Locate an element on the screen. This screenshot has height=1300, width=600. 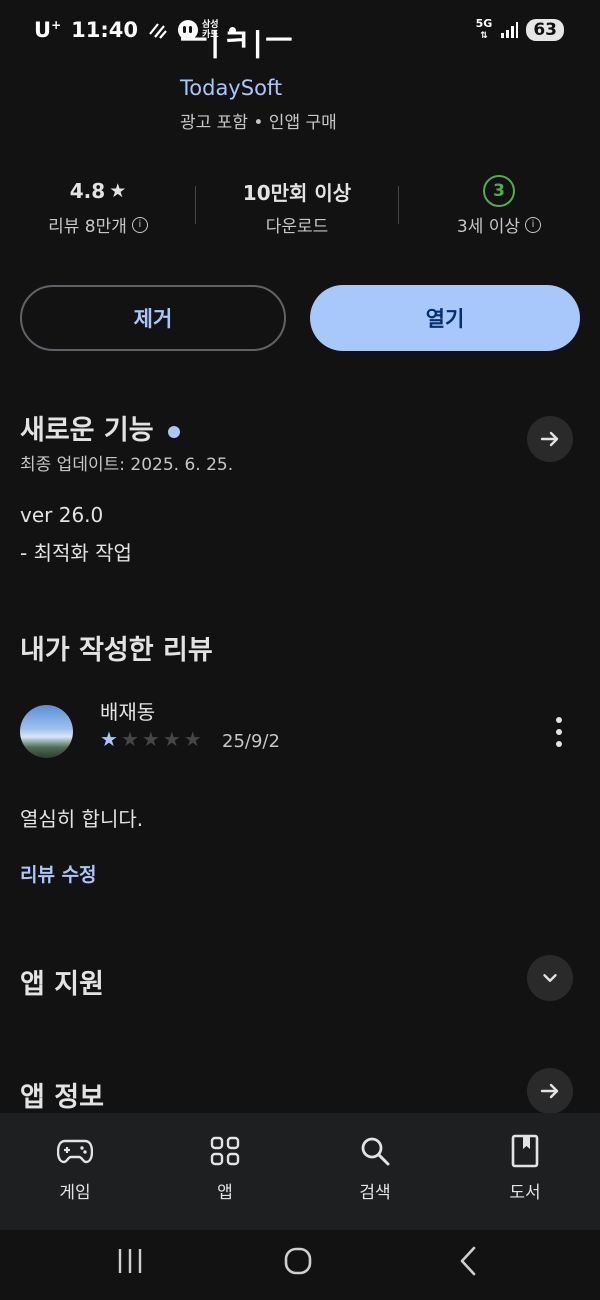
remove-button: 제거 is located at coordinates (153, 318).